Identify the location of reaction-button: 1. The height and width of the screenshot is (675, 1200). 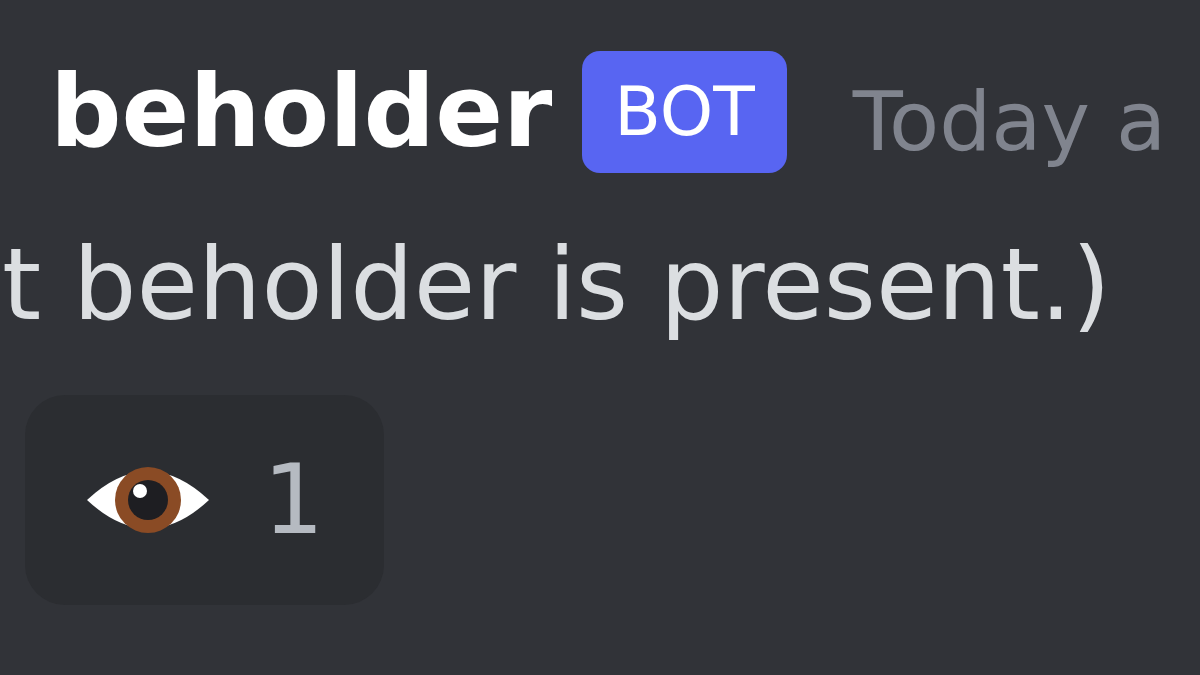
(205, 500).